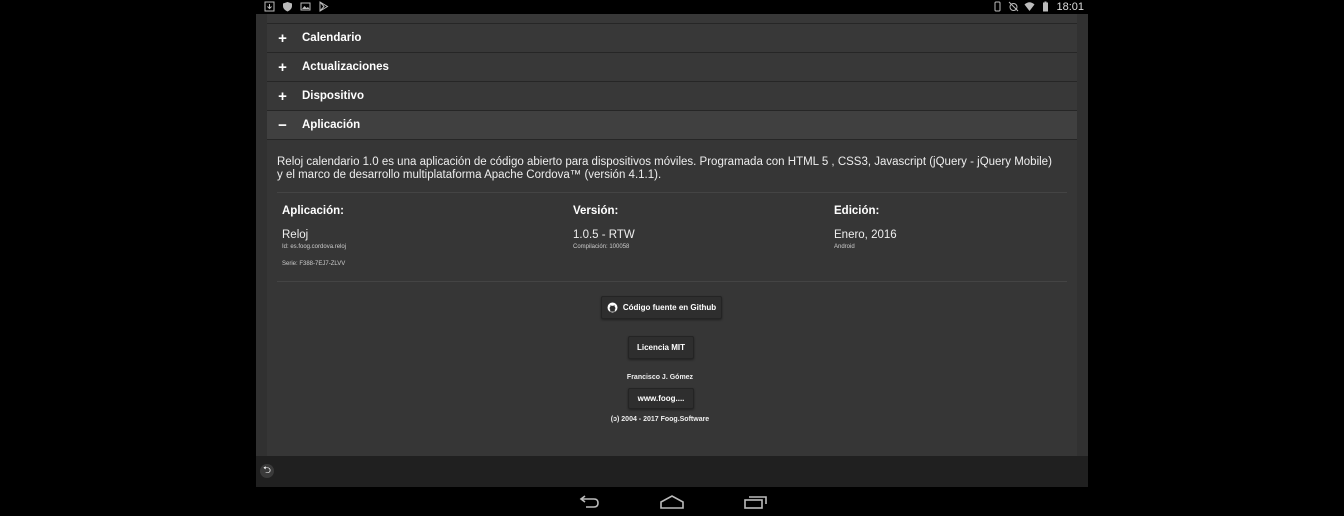  Describe the element at coordinates (1038, 6) in the screenshot. I see `system-status-icons: 18:01` at that location.